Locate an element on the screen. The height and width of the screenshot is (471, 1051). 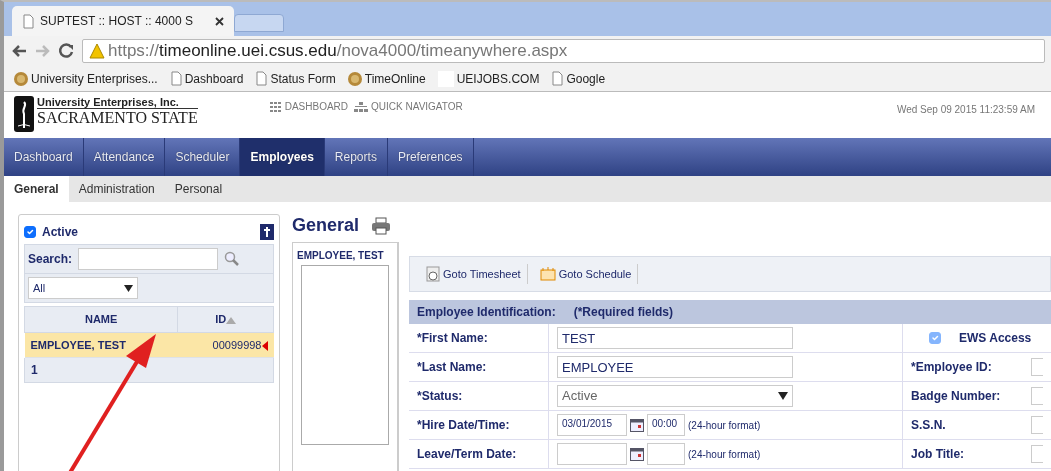
column-header: NAME is located at coordinates (101, 319).